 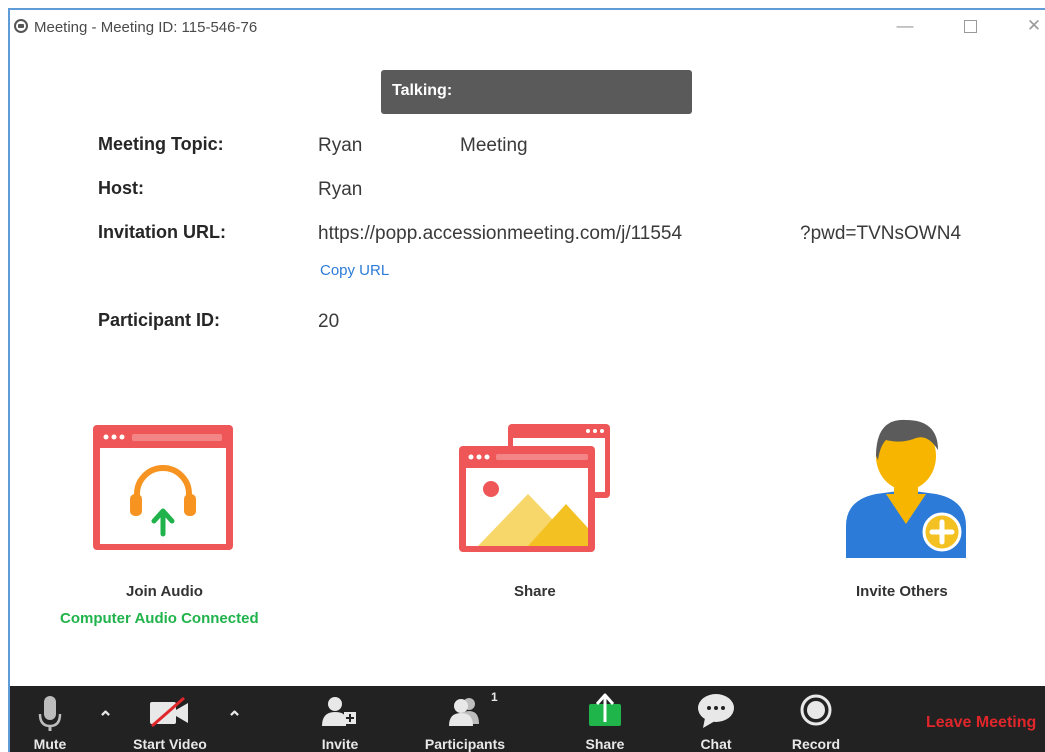 I want to click on chat-label: Chat, so click(x=716, y=744).